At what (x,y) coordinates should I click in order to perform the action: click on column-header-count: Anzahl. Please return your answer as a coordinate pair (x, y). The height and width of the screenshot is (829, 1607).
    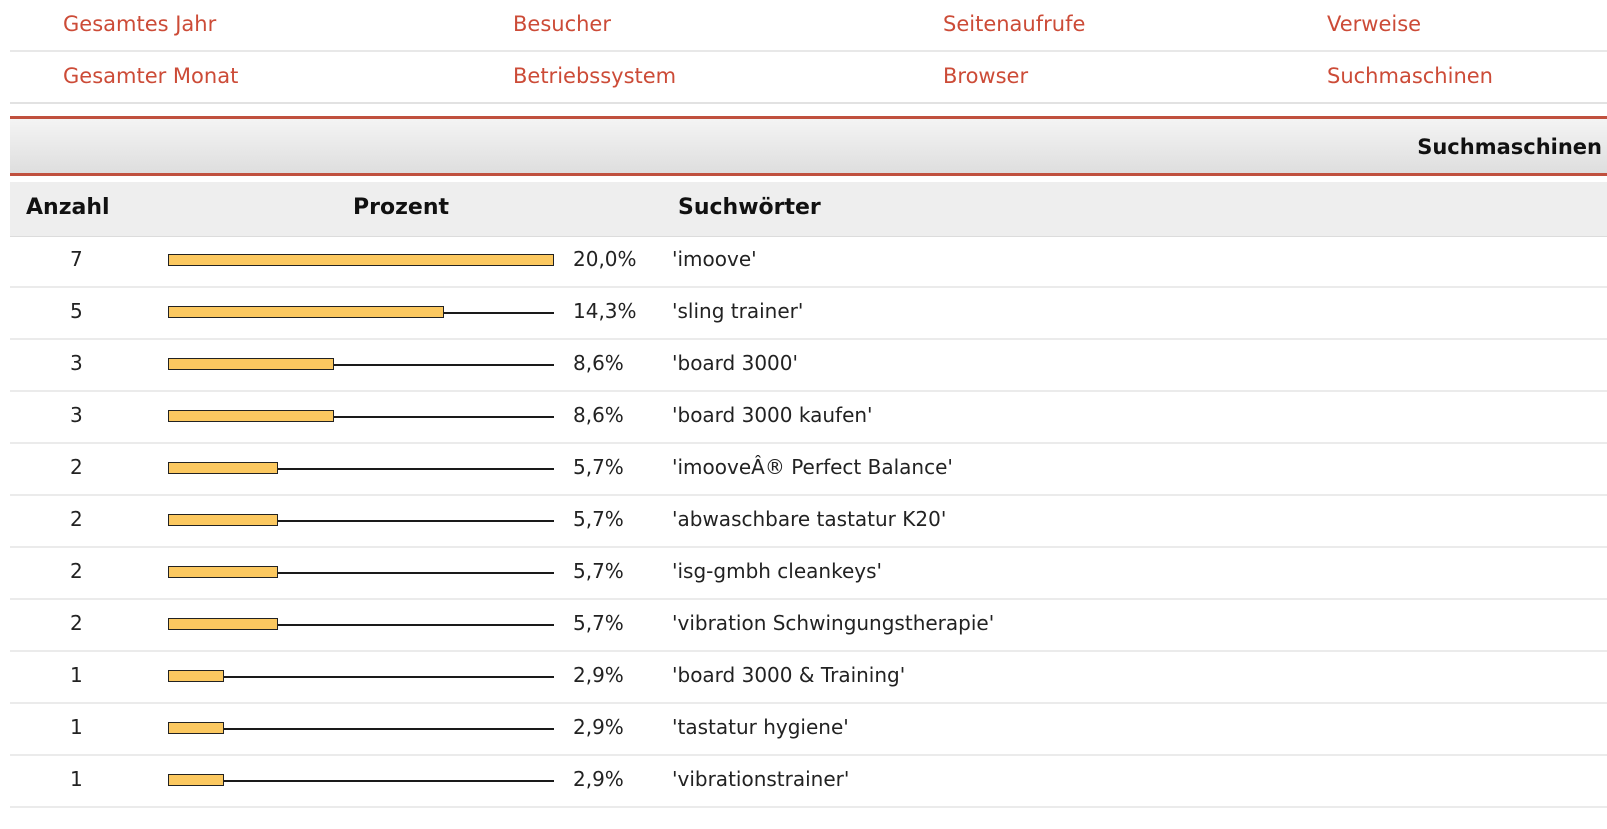
    Looking at the image, I should click on (68, 207).